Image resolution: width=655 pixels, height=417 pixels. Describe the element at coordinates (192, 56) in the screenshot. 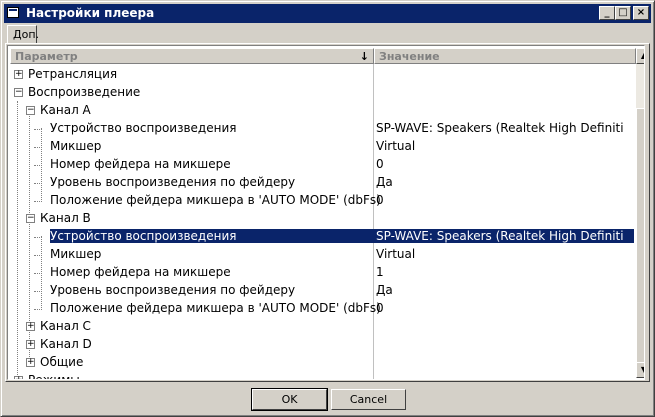

I see `column-header-param: Параметр ↓` at that location.